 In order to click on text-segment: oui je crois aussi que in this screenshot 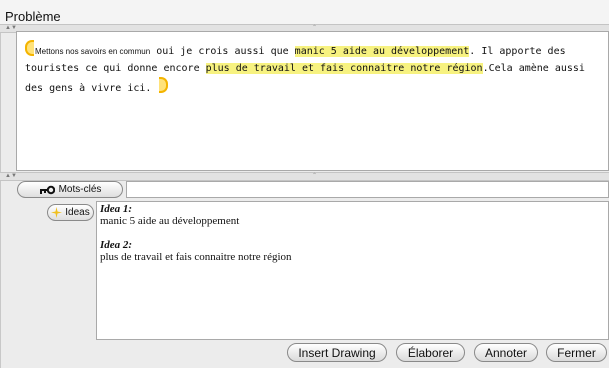, I will do `click(222, 51)`.